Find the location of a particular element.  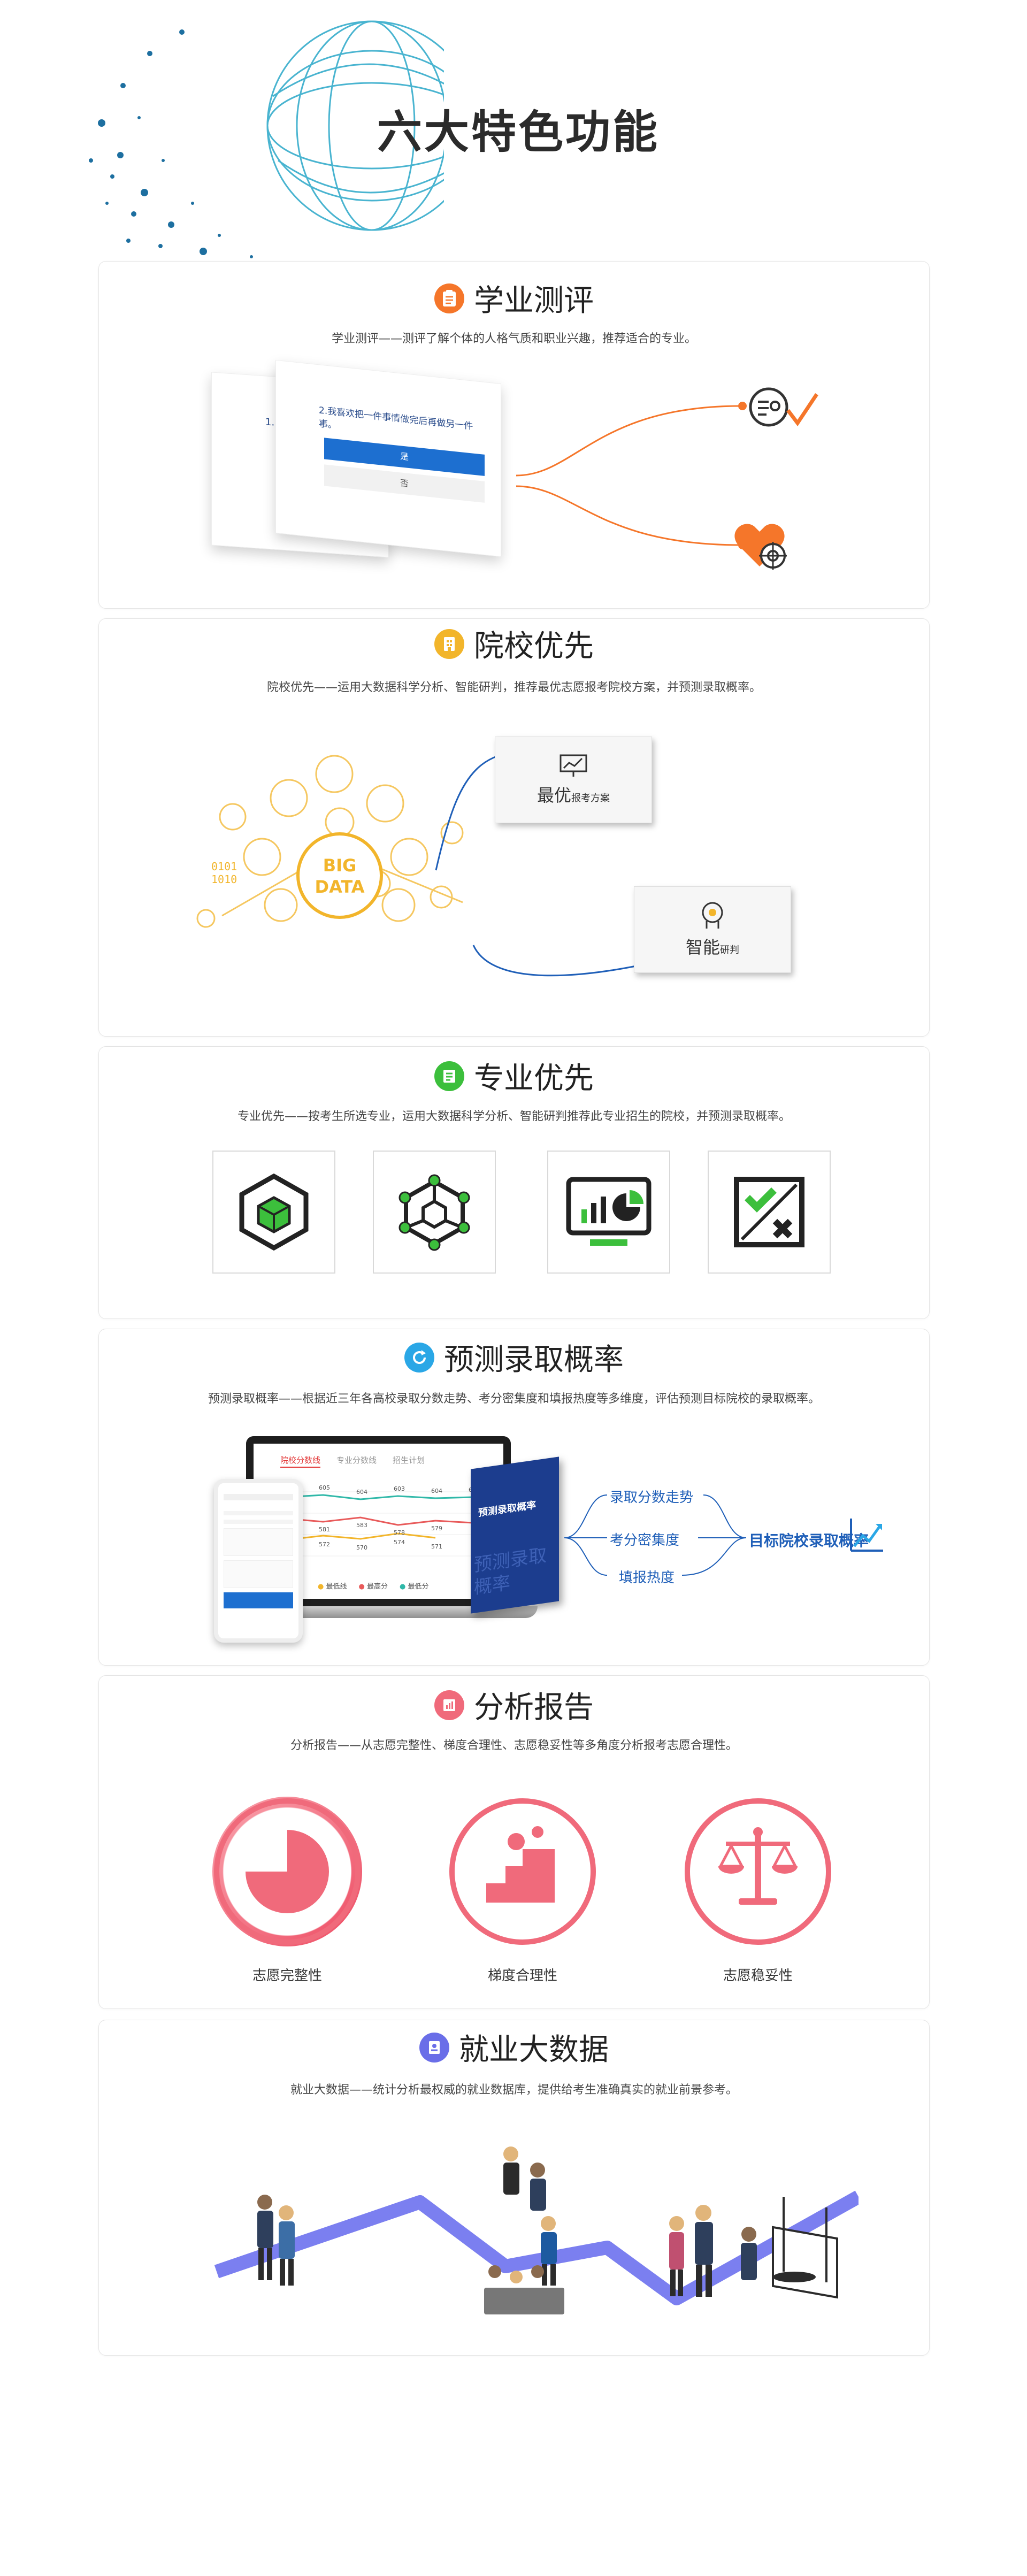

completeness-label: 志愿完整性 is located at coordinates (287, 1976).